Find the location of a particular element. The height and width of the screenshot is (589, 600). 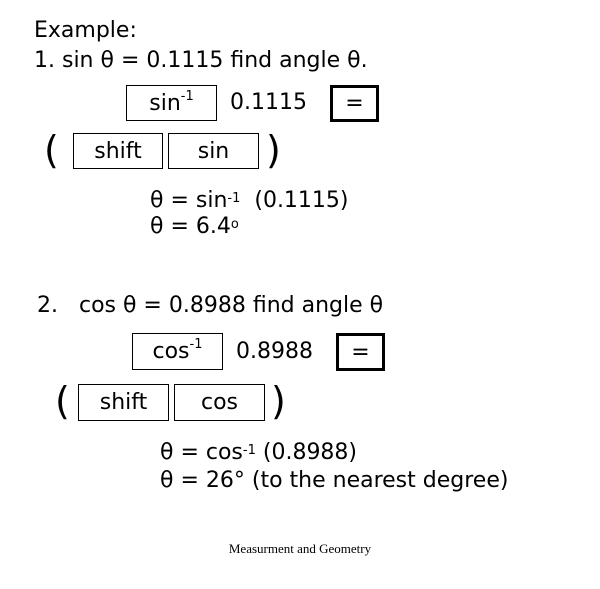

example2-problem: 2. cos θ = 0.8988 find angle θ is located at coordinates (210, 305).